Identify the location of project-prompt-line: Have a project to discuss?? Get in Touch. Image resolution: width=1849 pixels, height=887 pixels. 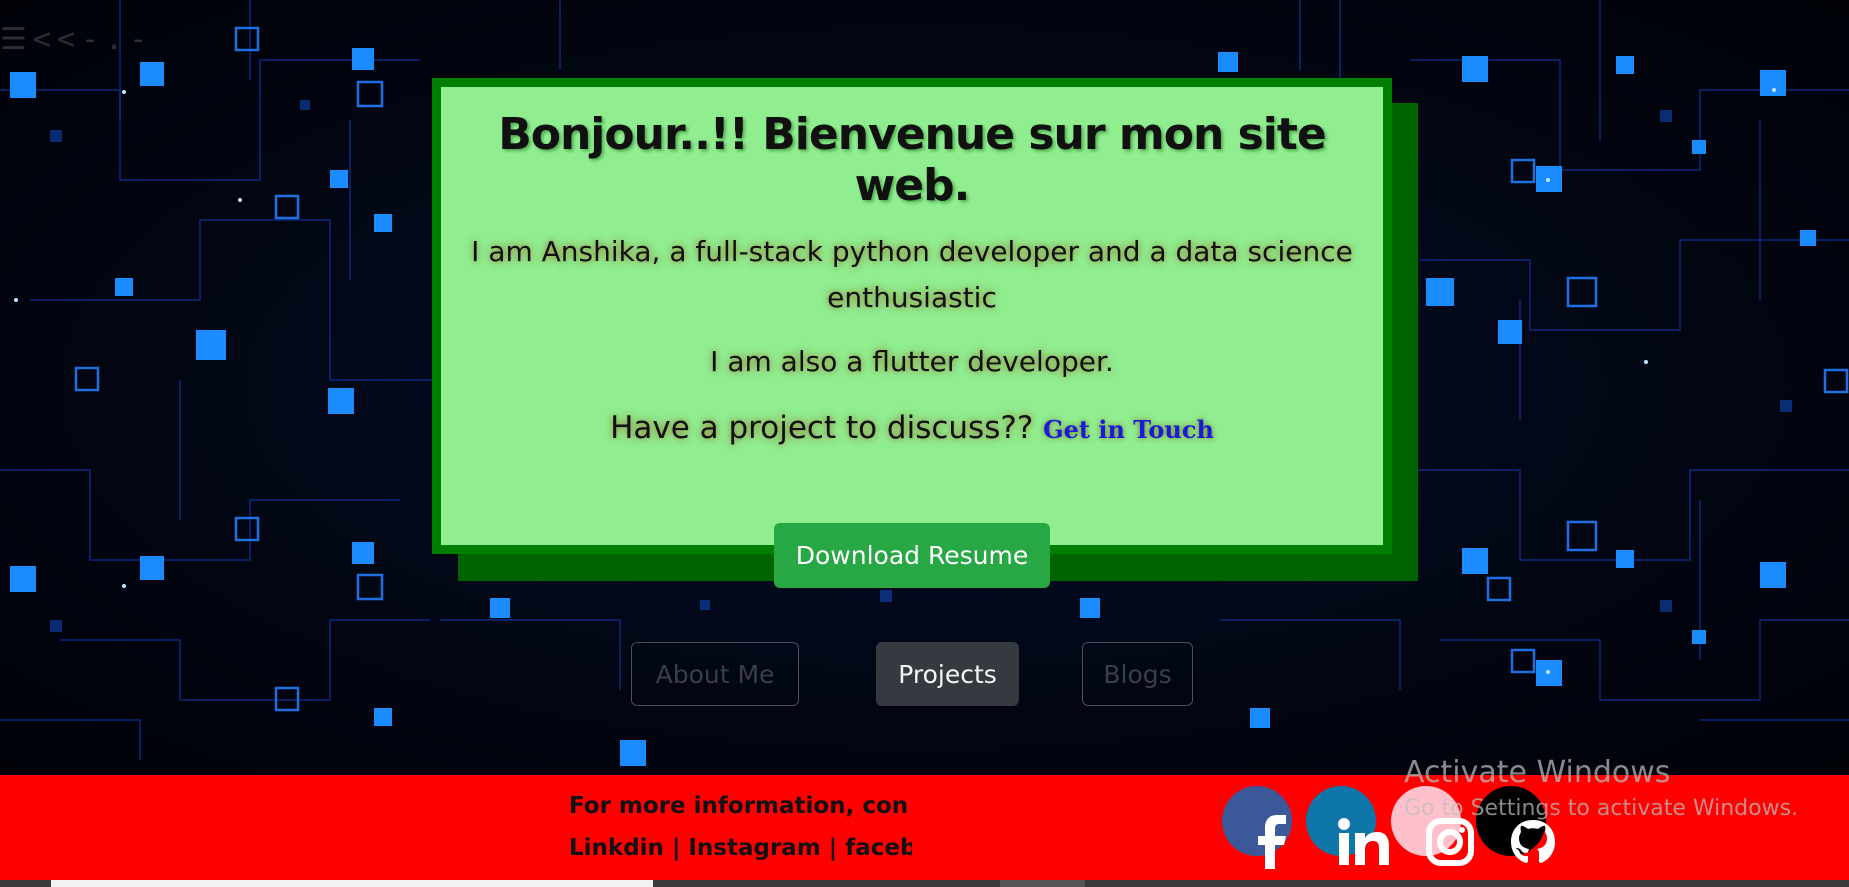
(912, 429).